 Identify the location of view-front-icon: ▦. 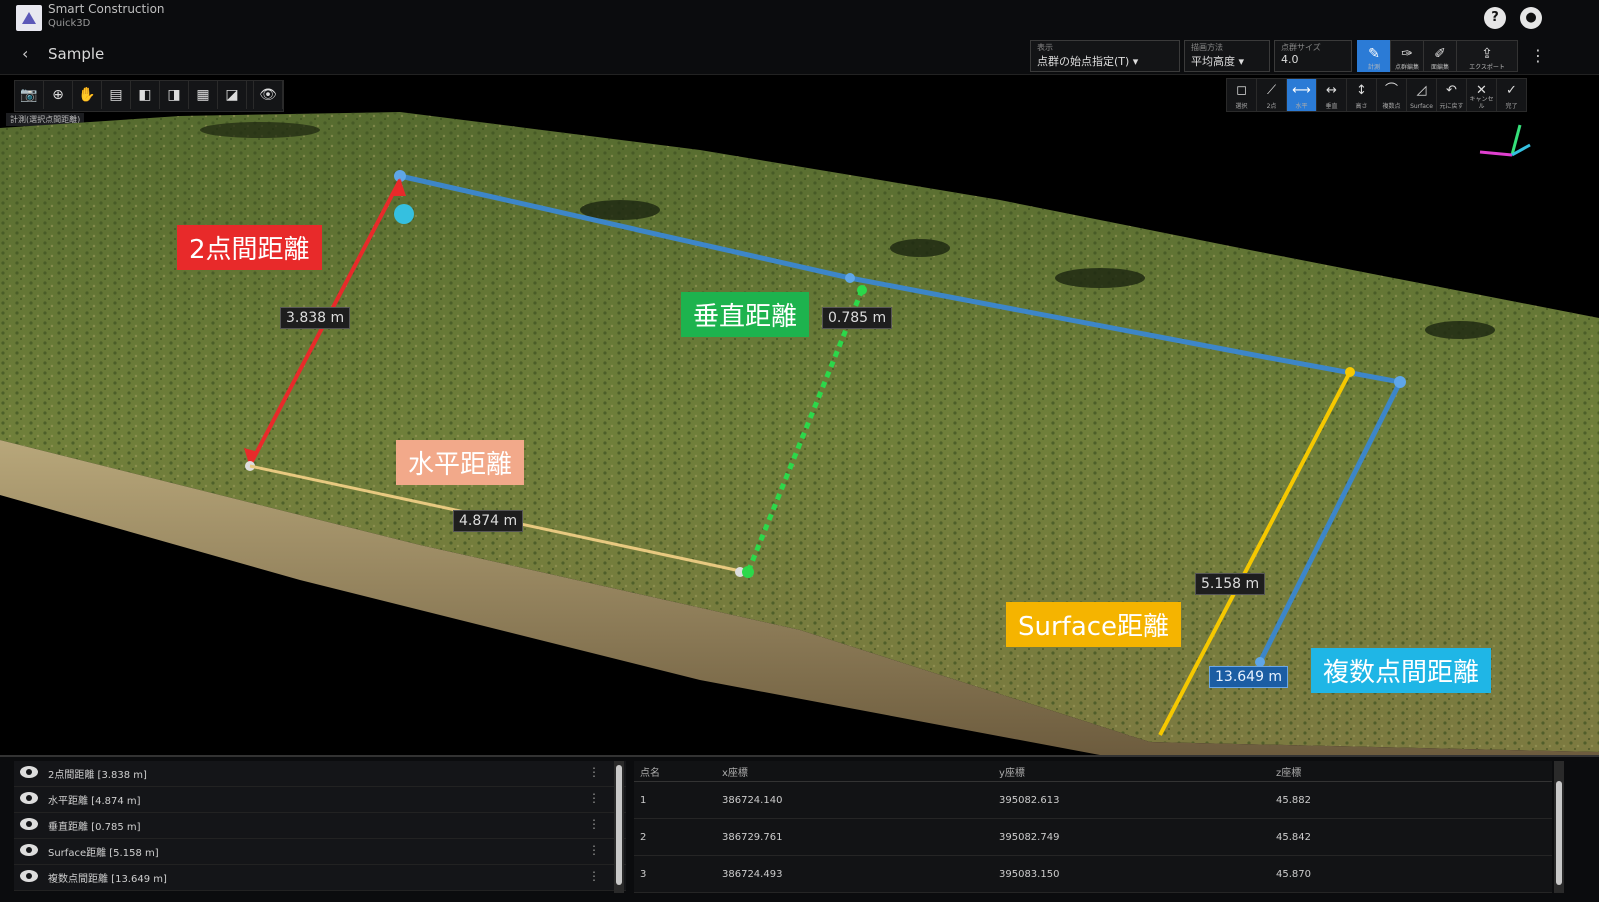
(203, 95).